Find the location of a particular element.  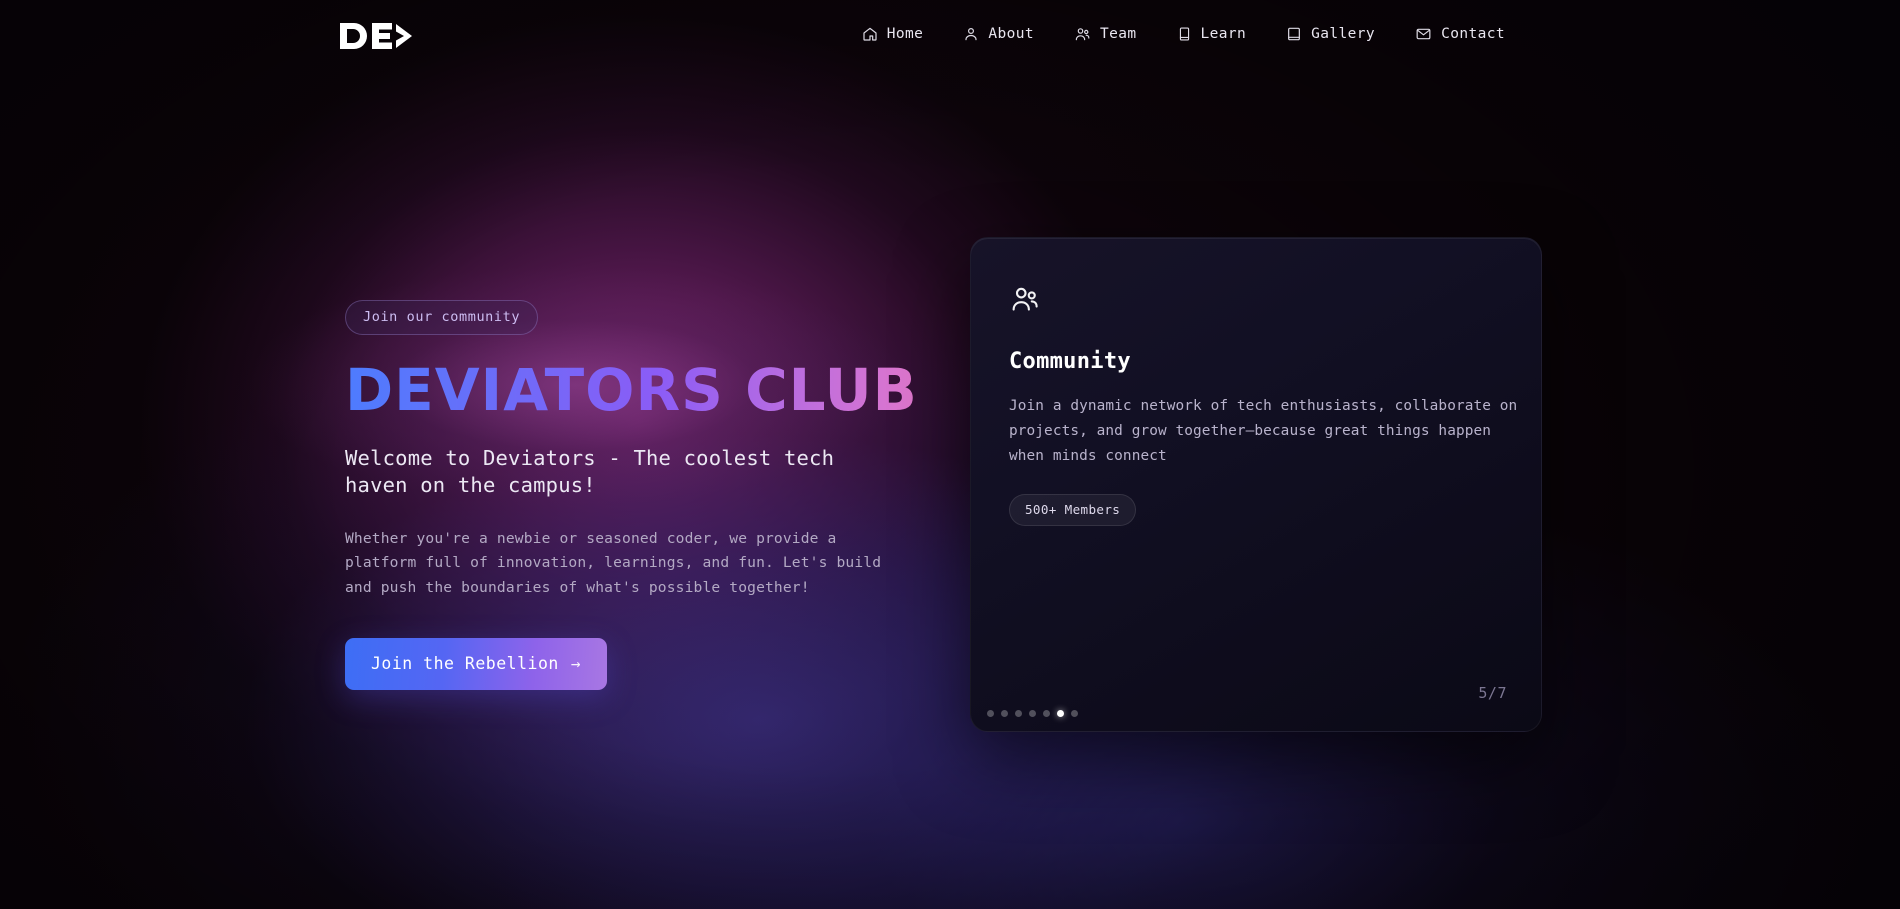

carousel-dot-active is located at coordinates (1060, 713).